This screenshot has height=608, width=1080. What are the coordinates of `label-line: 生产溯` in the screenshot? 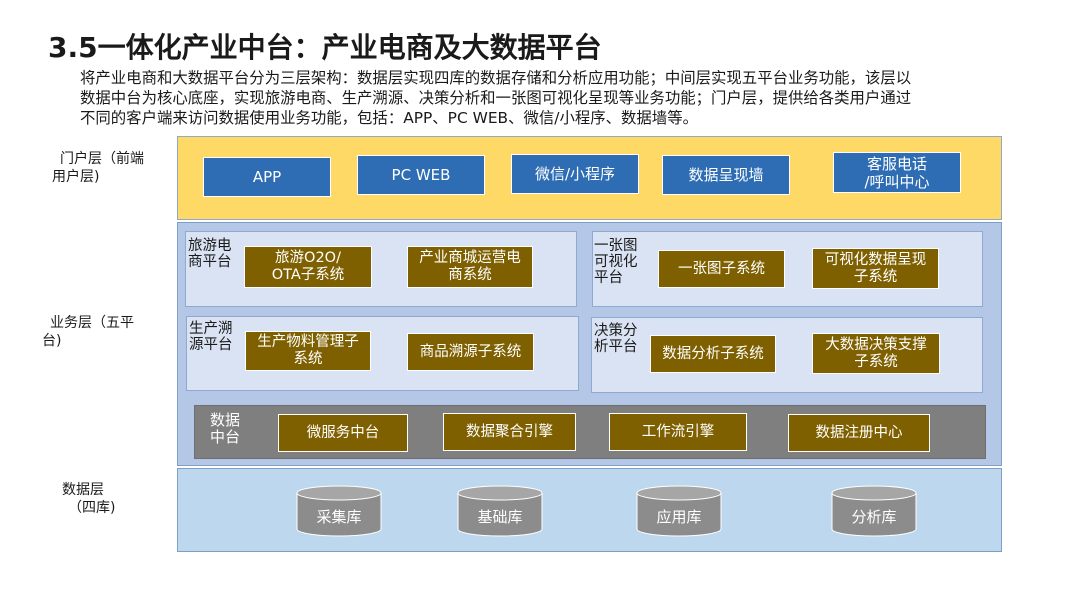 It's located at (211, 329).